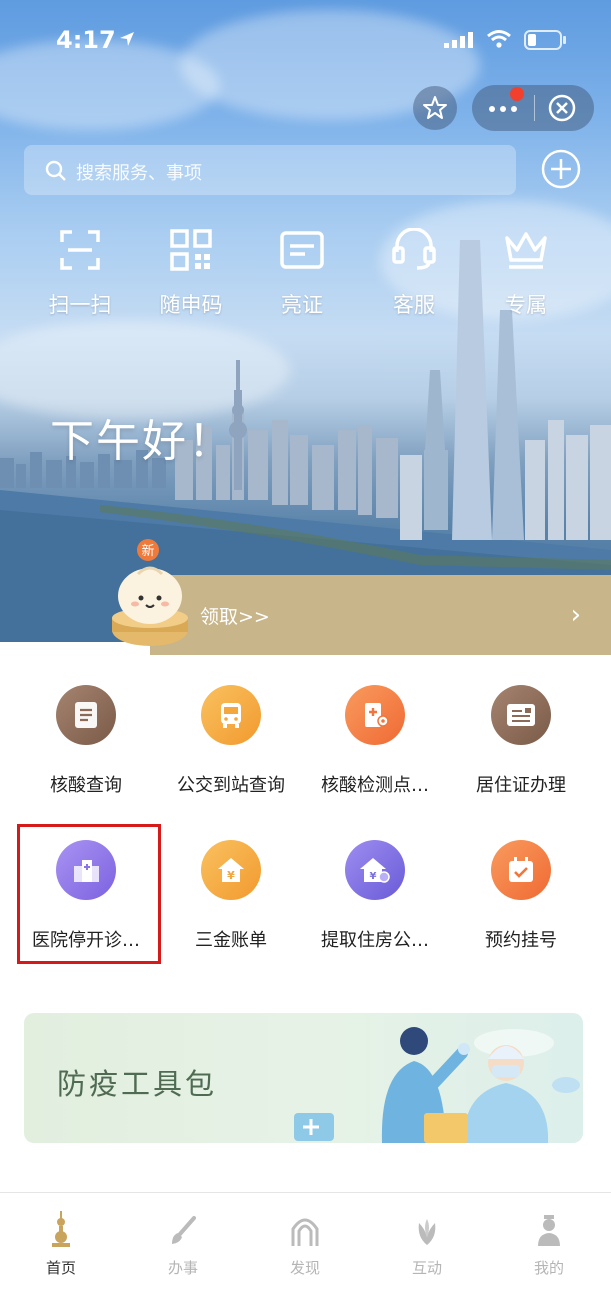  What do you see at coordinates (517, 94) in the screenshot?
I see `notification-dot` at bounding box center [517, 94].